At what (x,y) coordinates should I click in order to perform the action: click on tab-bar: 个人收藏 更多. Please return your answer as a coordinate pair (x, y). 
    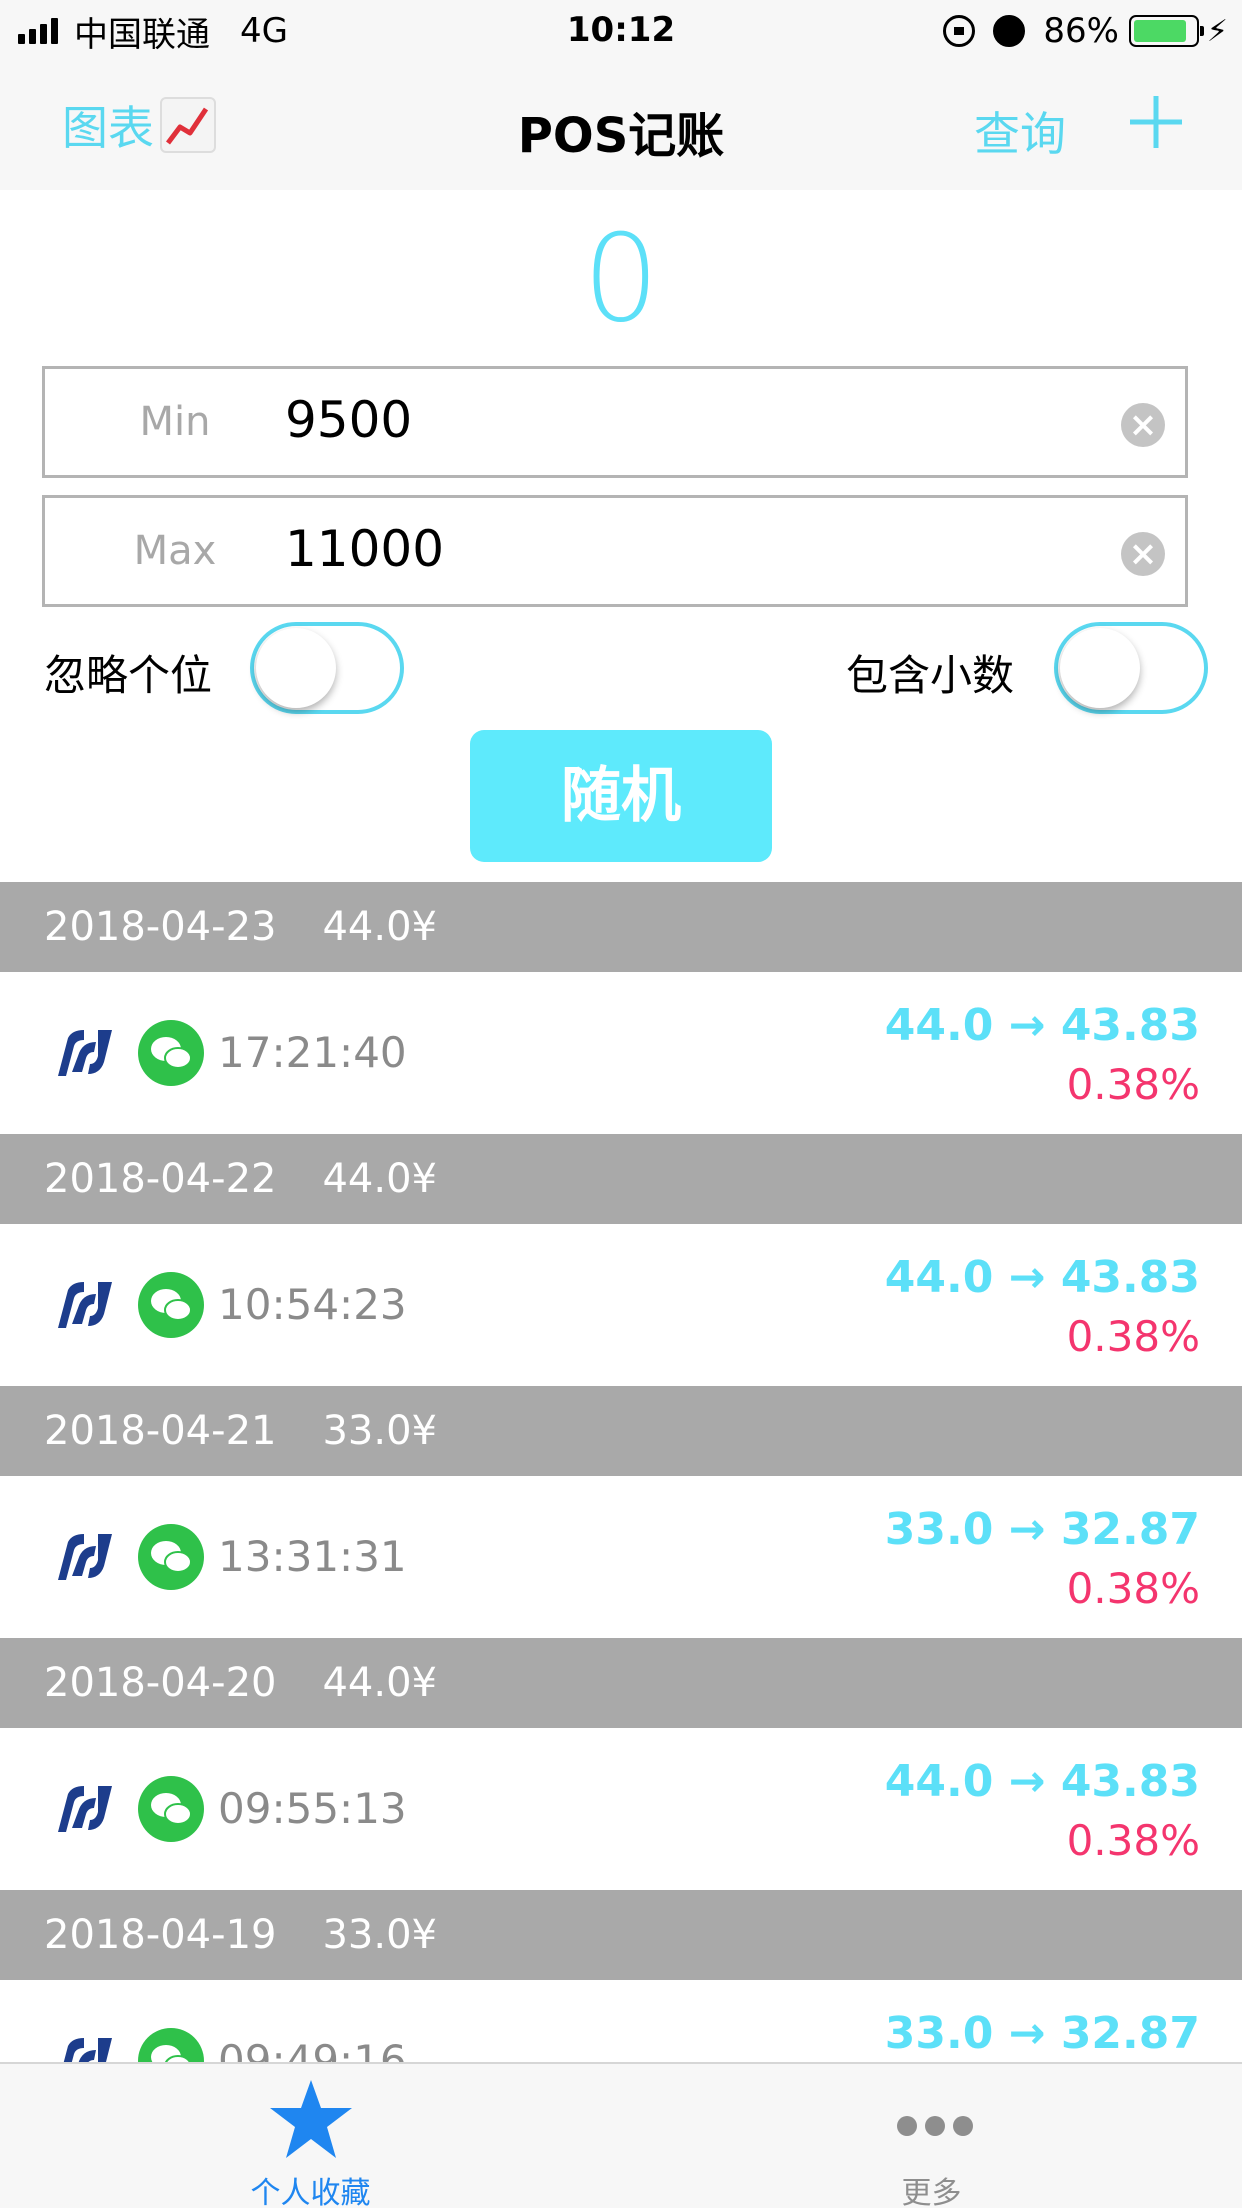
    Looking at the image, I should click on (621, 2135).